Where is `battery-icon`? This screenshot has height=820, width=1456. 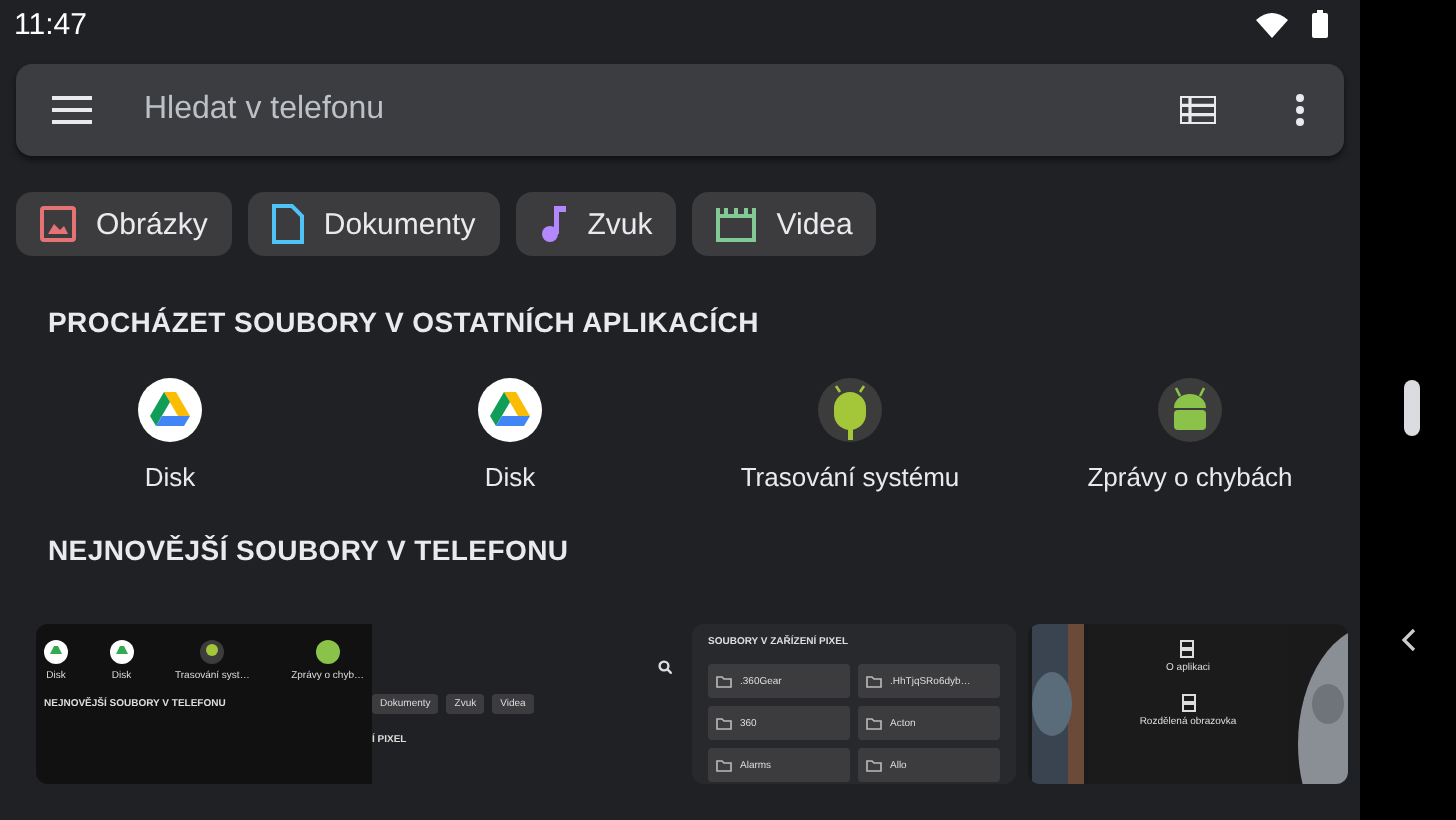
battery-icon is located at coordinates (1320, 24).